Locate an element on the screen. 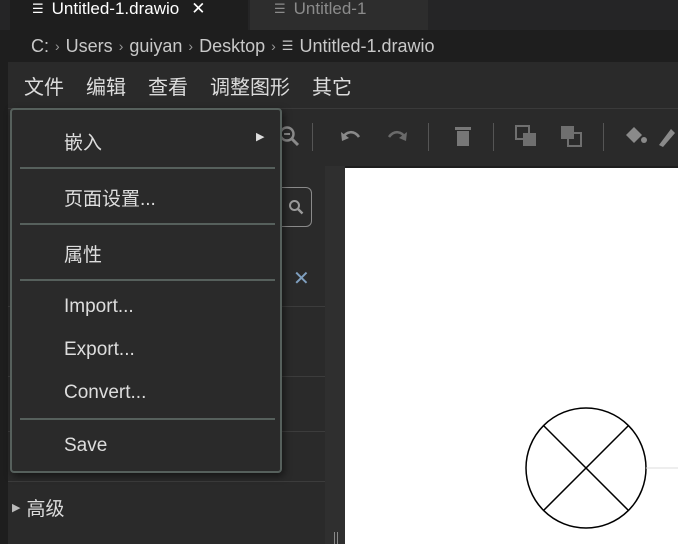 This screenshot has width=678, height=544. breadcrumb-item: Untitled-1.drawio is located at coordinates (366, 46).